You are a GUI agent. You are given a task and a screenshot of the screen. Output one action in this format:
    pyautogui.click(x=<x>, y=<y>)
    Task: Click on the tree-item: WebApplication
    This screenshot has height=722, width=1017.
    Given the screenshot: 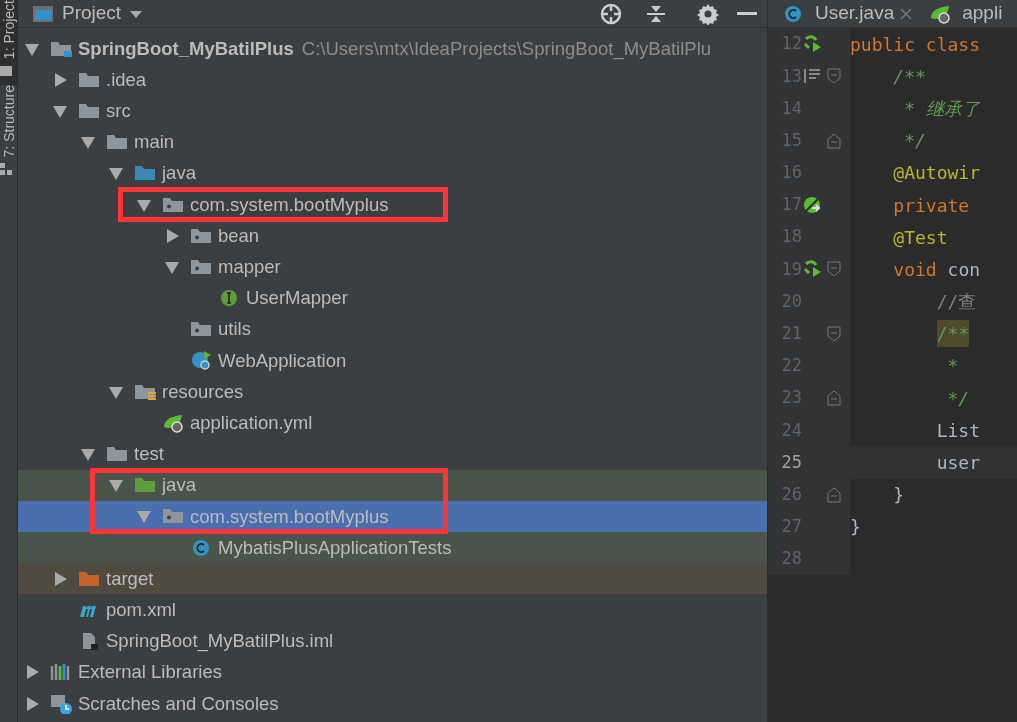 What is the action you would take?
    pyautogui.click(x=392, y=360)
    